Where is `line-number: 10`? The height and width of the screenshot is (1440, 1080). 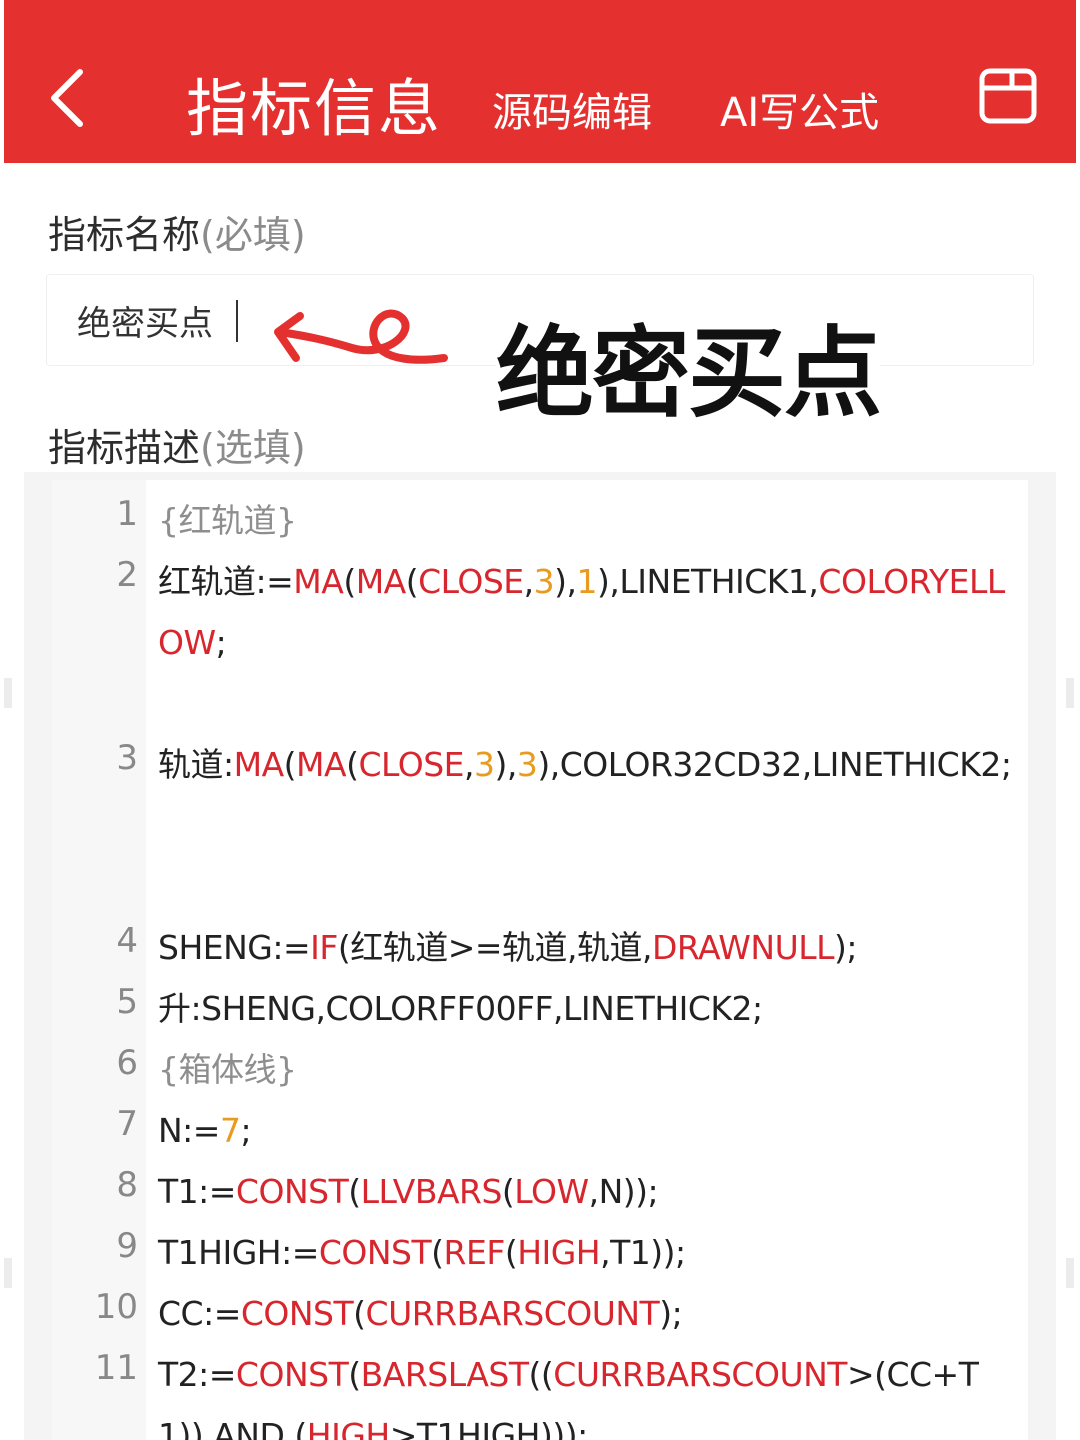 line-number: 10 is located at coordinates (116, 1307).